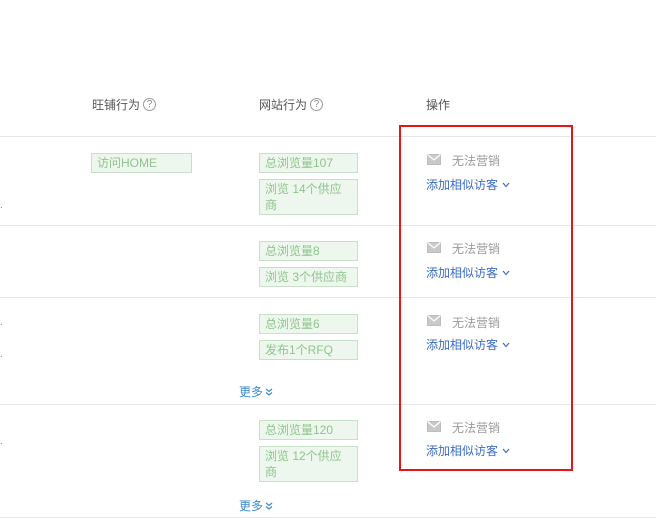 Image resolution: width=656 pixels, height=521 pixels. What do you see at coordinates (116, 105) in the screenshot?
I see `column-header-wangpu-label: 旺铺行为` at bounding box center [116, 105].